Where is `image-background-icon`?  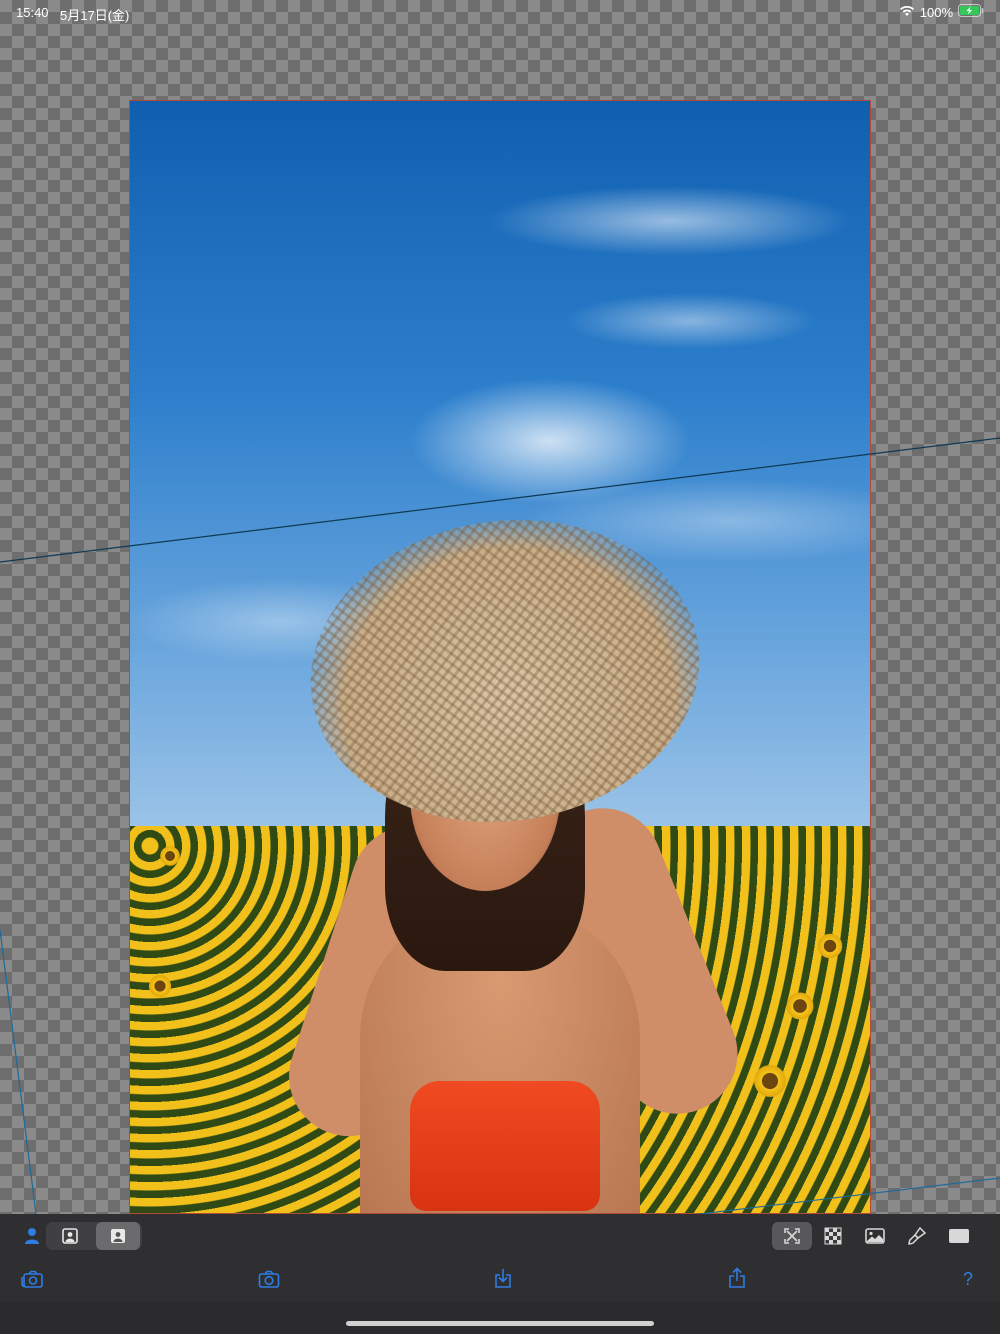
image-background-icon is located at coordinates (875, 1236).